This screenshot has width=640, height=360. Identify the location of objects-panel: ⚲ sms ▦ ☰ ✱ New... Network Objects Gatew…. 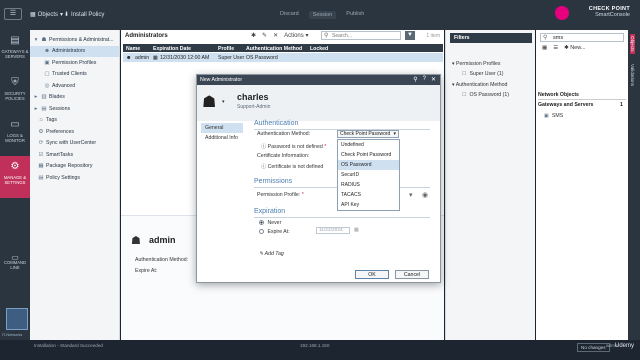
(582, 185).